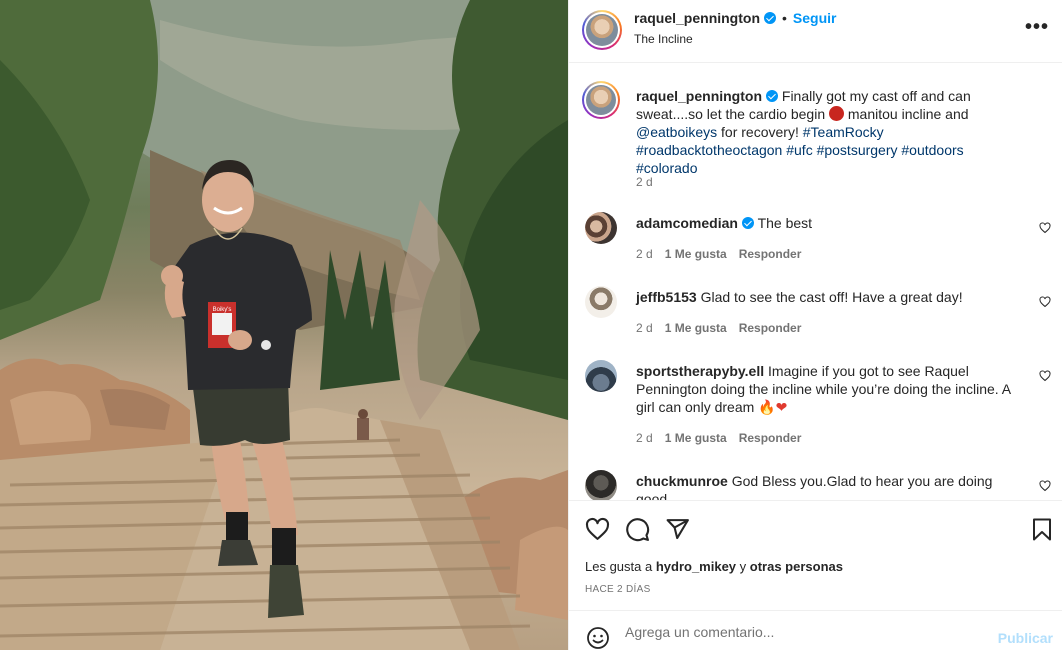 Image resolution: width=1062 pixels, height=650 pixels. I want to click on caption-mention-link: @eatboikeys, so click(676, 132).